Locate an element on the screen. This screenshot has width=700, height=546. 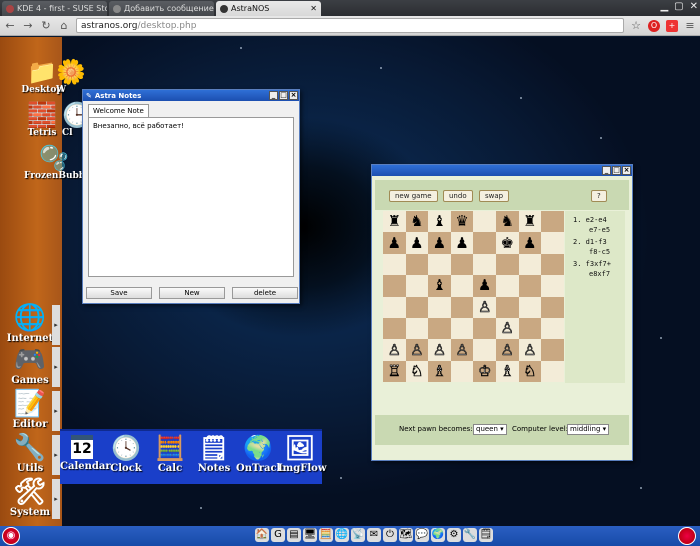
note-tab: Welcome Note is located at coordinates (118, 110).